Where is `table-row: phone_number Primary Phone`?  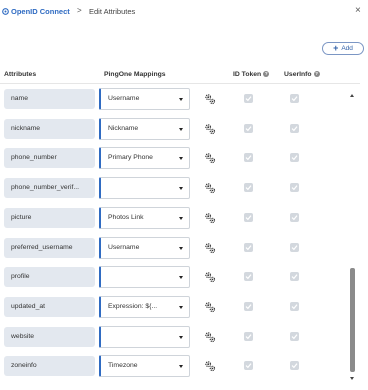
table-row: phone_number Primary Phone is located at coordinates (172, 158).